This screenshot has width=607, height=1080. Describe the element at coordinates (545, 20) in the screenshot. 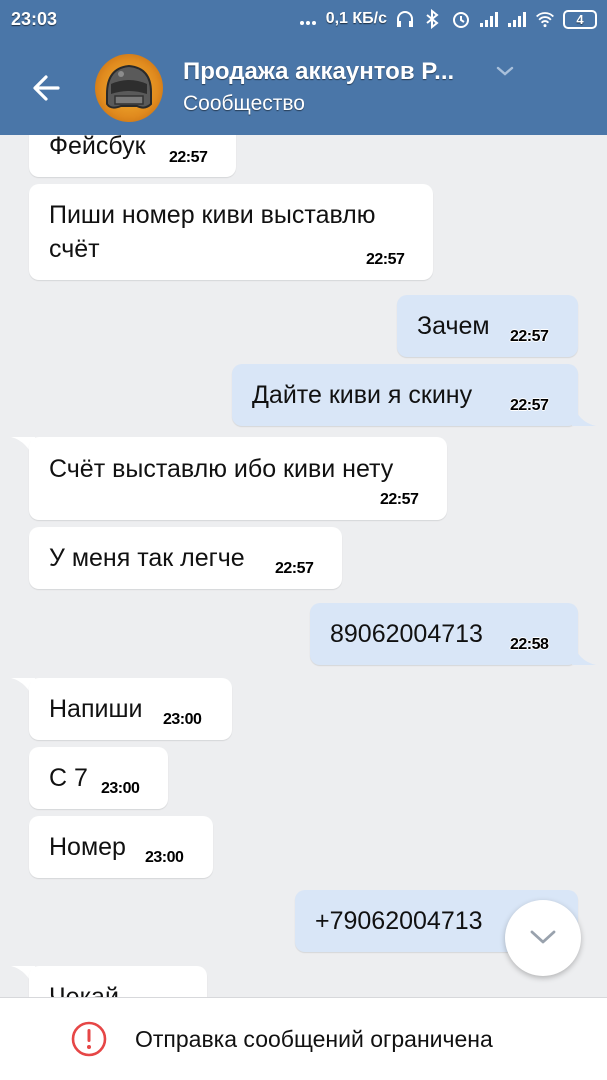

I see `wifi-icon` at that location.